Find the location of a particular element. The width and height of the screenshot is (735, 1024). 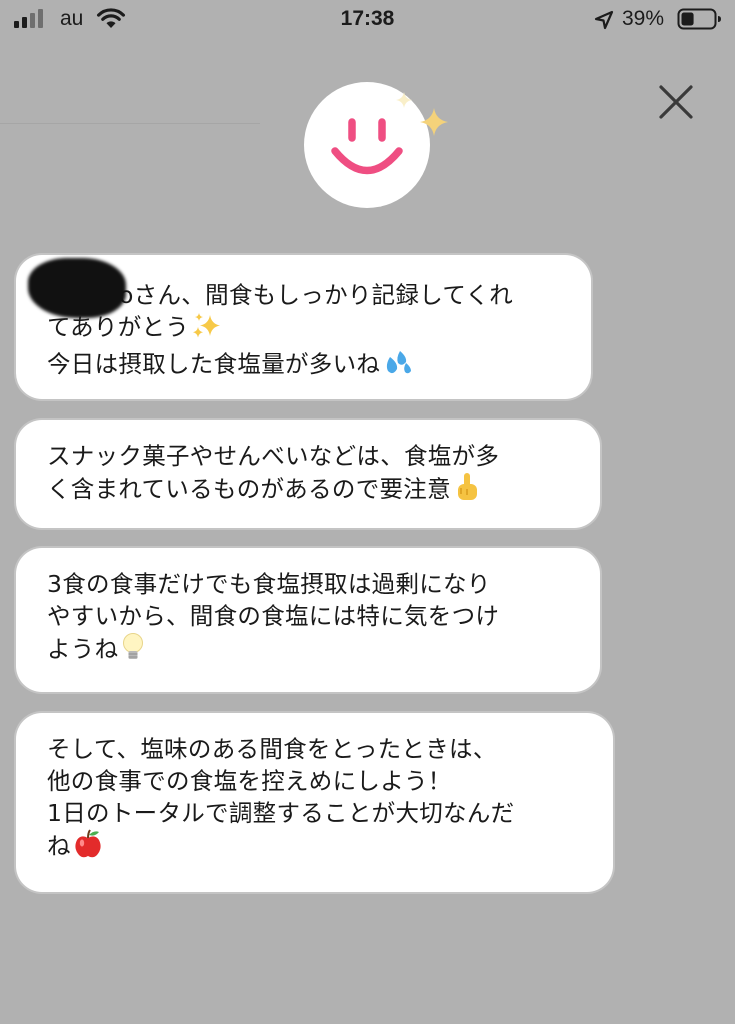

message-line: 3食の食事だけでも食塩摂取は過剰になり is located at coordinates (269, 584).